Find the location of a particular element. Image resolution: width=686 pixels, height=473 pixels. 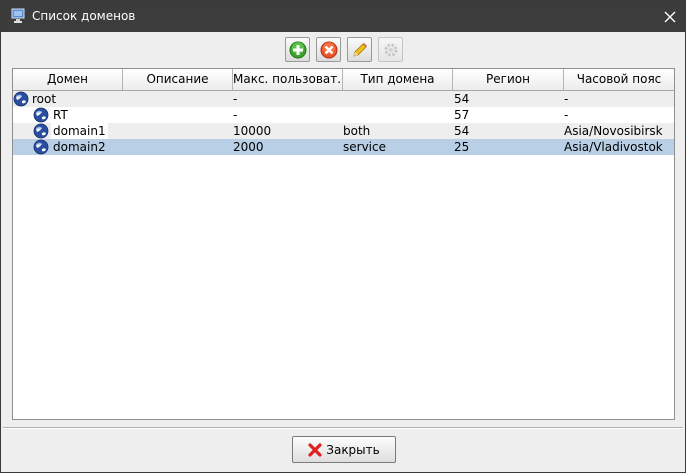

column-header-description: Описание is located at coordinates (178, 79).